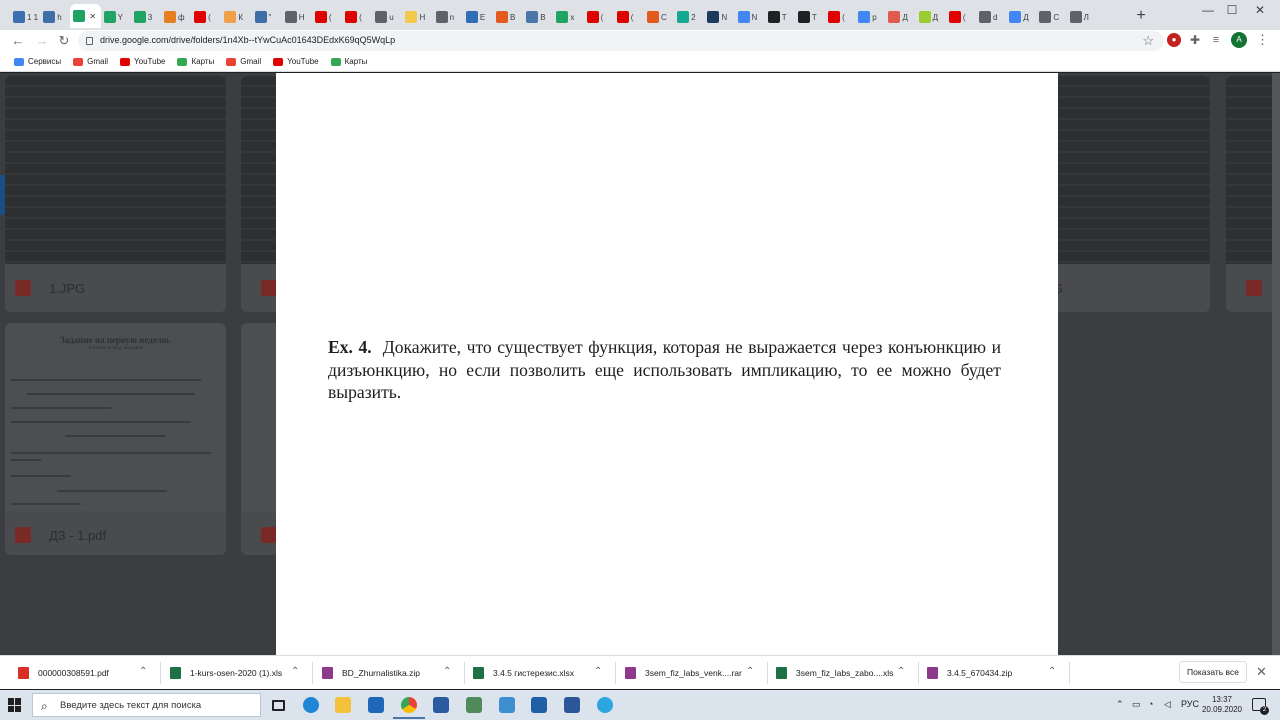  What do you see at coordinates (1213, 672) in the screenshot?
I see `show-all-downloads-button: Показать все` at bounding box center [1213, 672].